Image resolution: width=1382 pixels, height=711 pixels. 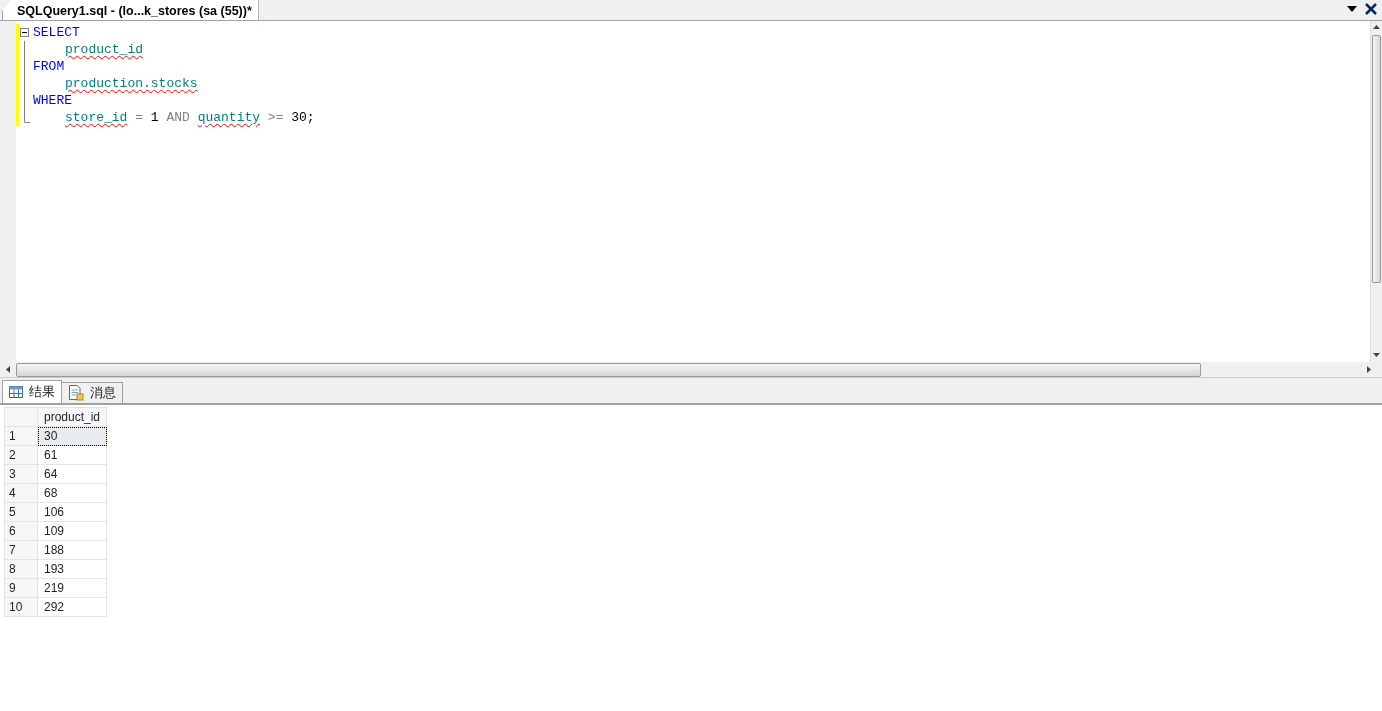 I want to click on sql-identifier: quantity, so click(x=229, y=117).